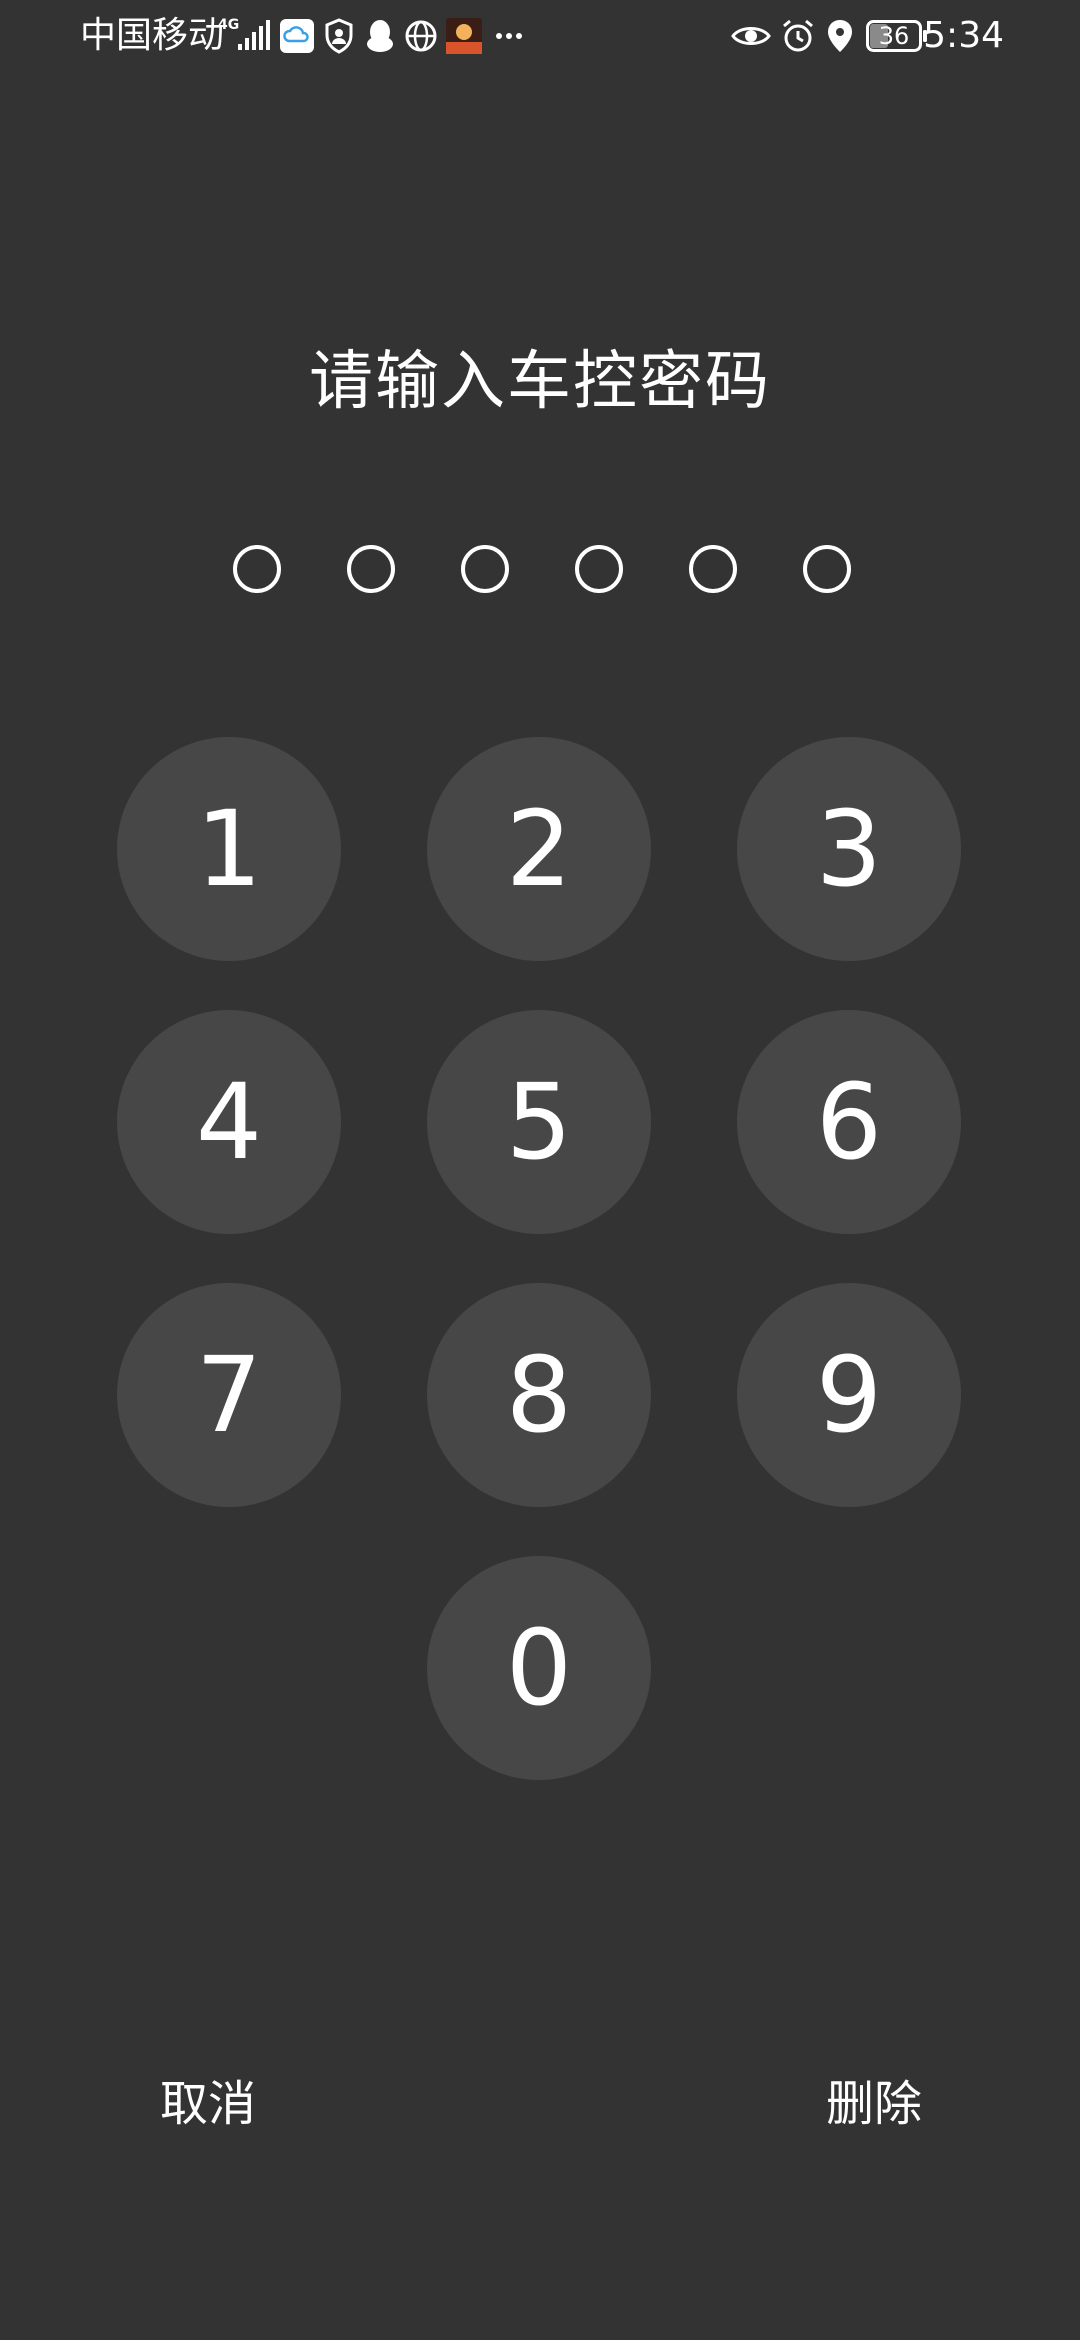 The image size is (1080, 2340). I want to click on location-icon, so click(840, 36).